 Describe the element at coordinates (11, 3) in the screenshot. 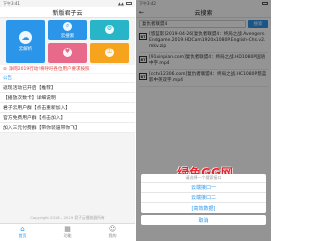

I see `status-time: 下午3:41` at that location.